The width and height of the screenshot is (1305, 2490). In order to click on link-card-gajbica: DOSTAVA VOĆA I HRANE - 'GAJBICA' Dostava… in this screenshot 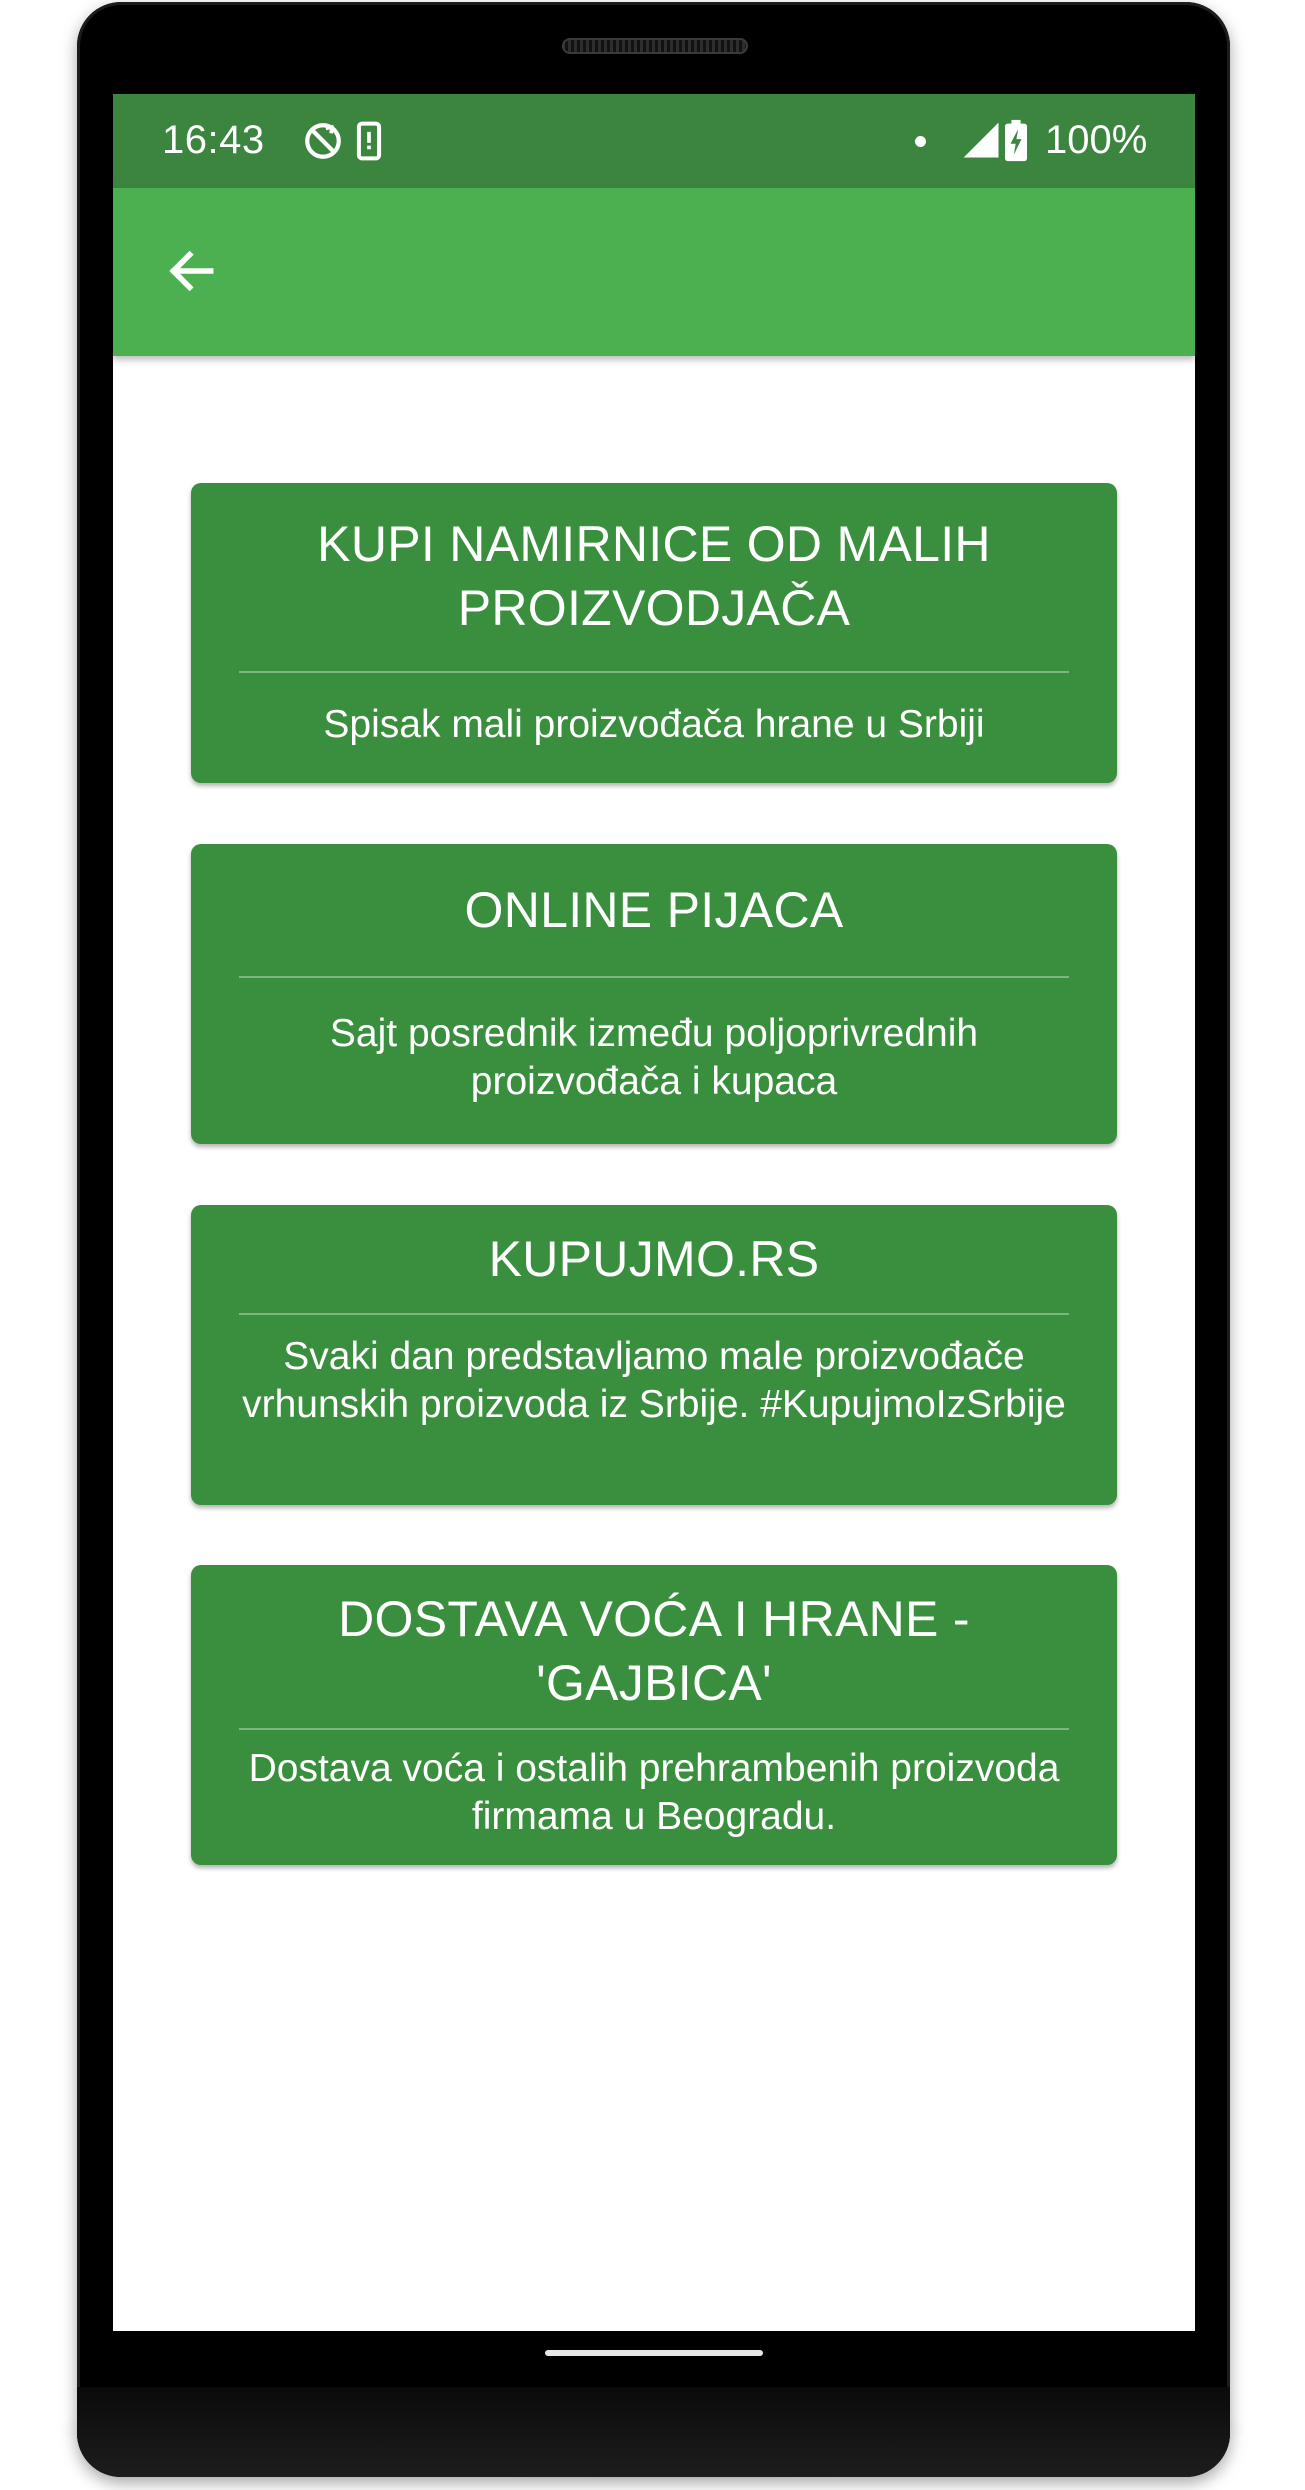, I will do `click(654, 1715)`.